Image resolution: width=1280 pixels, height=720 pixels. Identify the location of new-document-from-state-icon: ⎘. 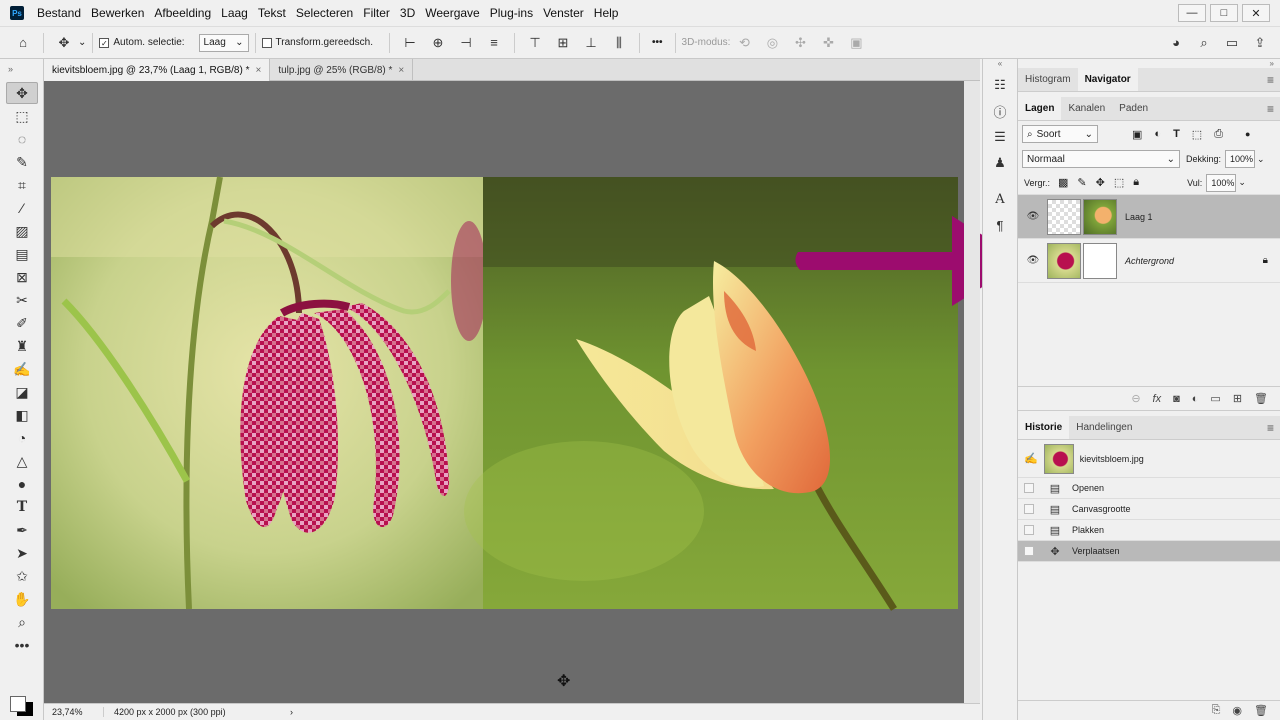
(1216, 710).